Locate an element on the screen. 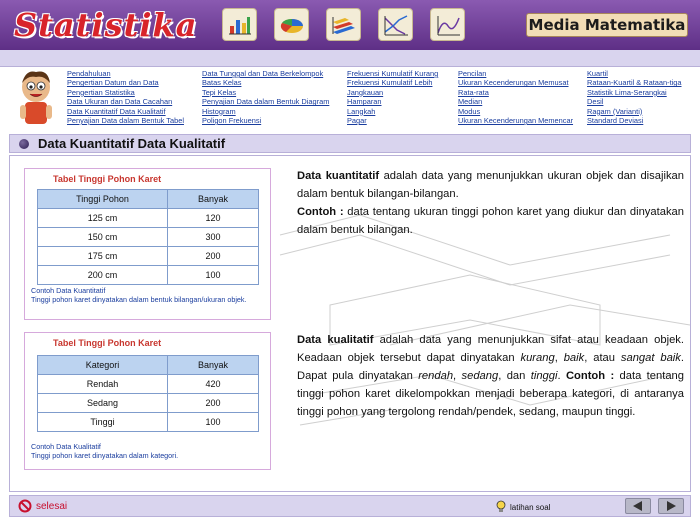  nav-link-ragam: Ragam (Varianti) is located at coordinates (634, 111).